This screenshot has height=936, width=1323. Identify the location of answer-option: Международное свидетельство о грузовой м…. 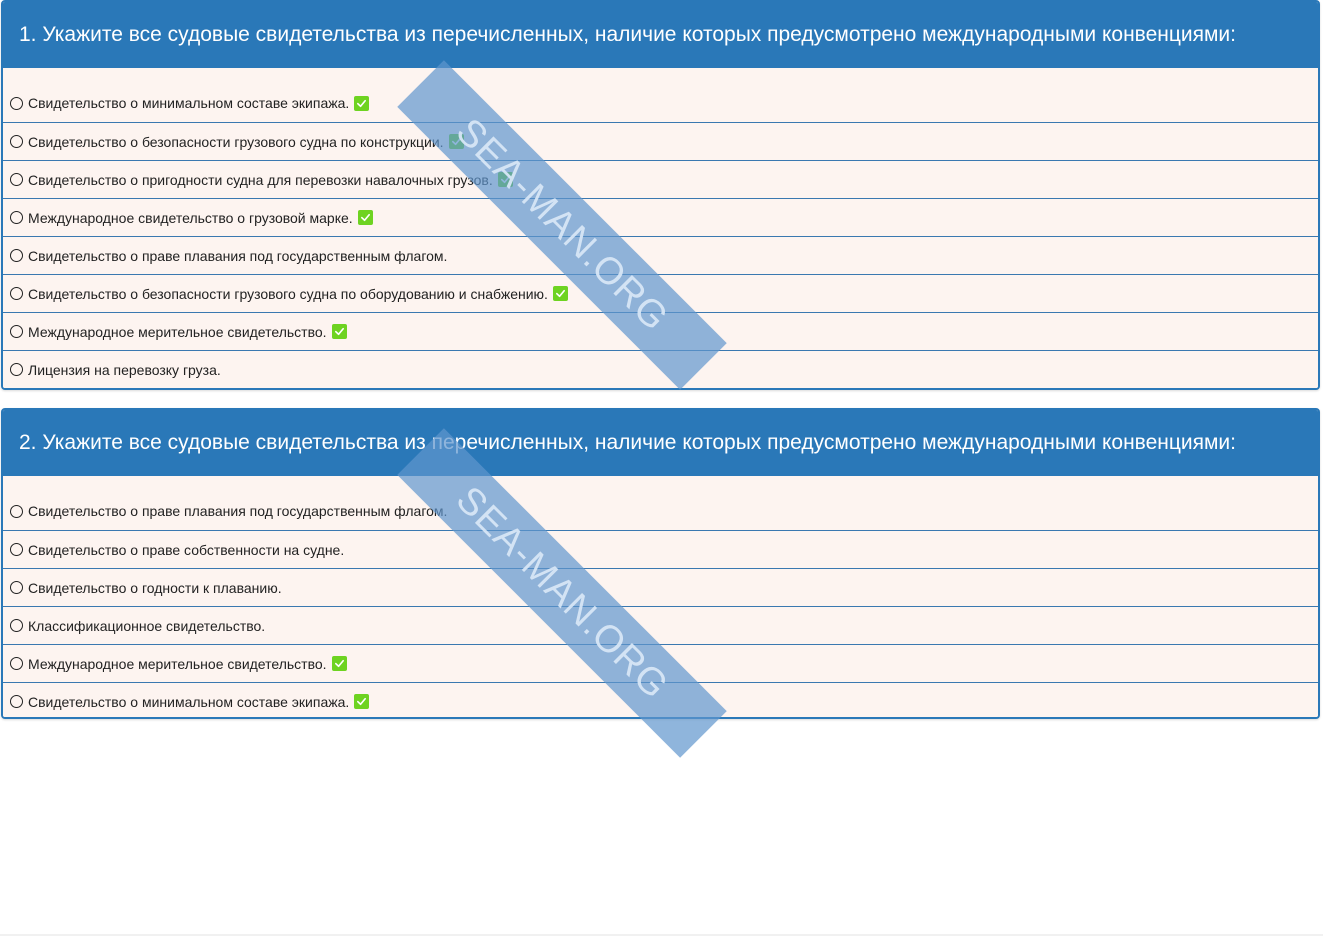
(660, 217).